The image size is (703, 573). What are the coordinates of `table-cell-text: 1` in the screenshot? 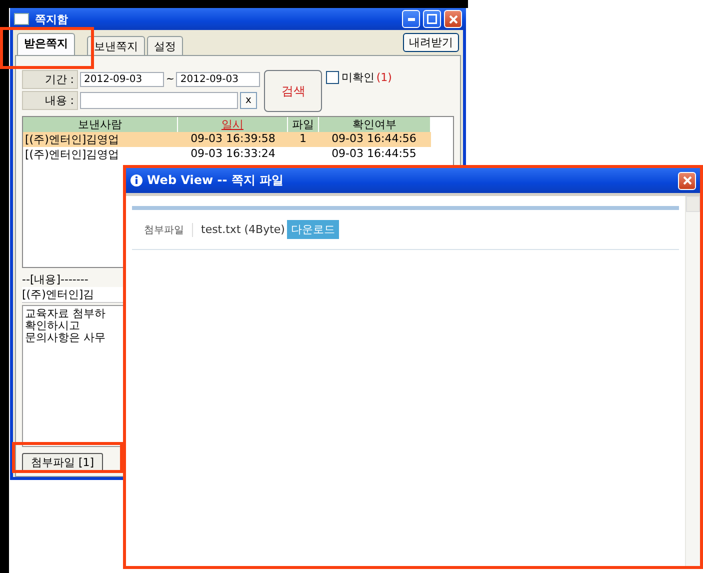 It's located at (303, 139).